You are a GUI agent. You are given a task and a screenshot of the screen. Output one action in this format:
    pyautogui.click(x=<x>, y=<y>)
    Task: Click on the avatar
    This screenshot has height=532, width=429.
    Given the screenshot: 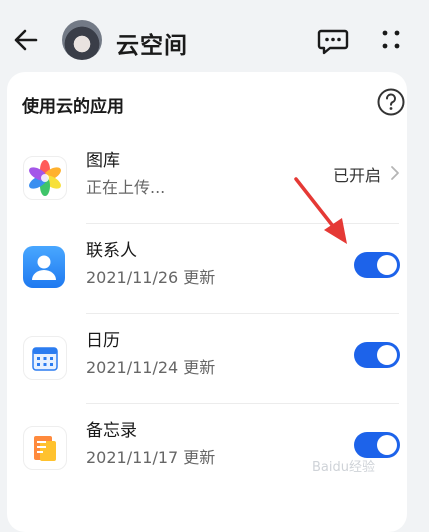 What is the action you would take?
    pyautogui.click(x=82, y=40)
    